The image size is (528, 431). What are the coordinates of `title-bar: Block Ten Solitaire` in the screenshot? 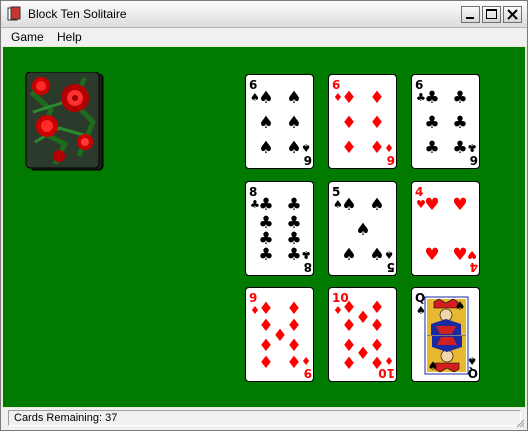 It's located at (264, 14).